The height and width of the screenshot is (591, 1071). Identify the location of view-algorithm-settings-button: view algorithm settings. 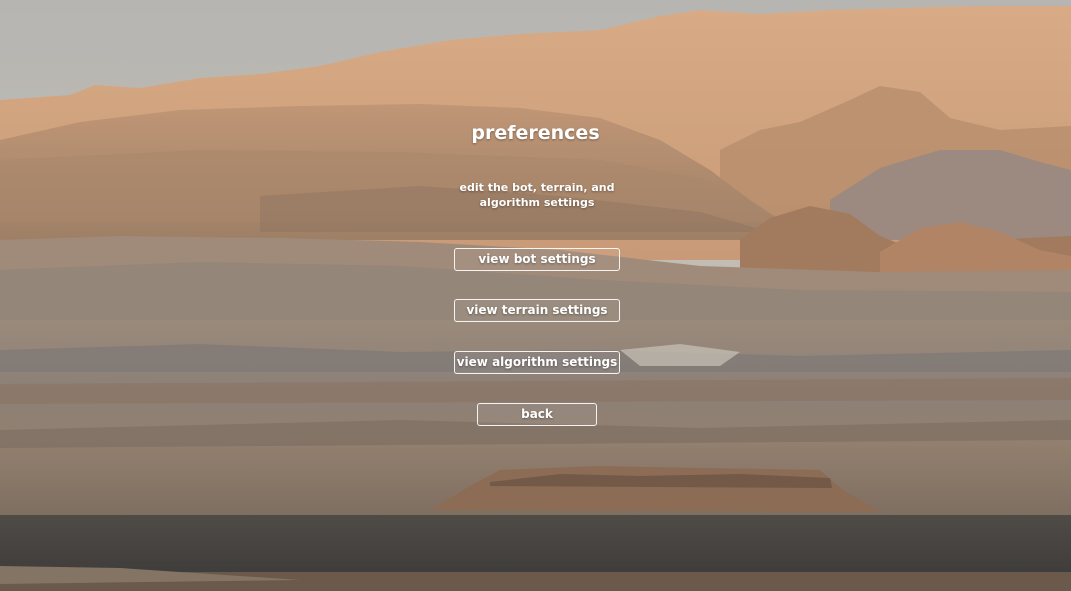
(537, 362).